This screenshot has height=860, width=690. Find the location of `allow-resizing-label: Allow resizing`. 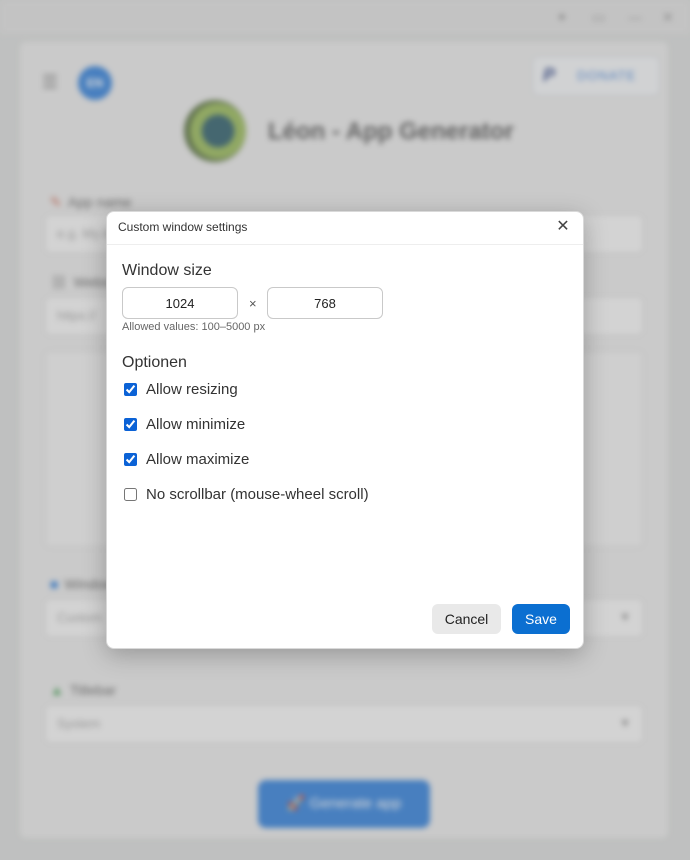

allow-resizing-label: Allow resizing is located at coordinates (192, 389).